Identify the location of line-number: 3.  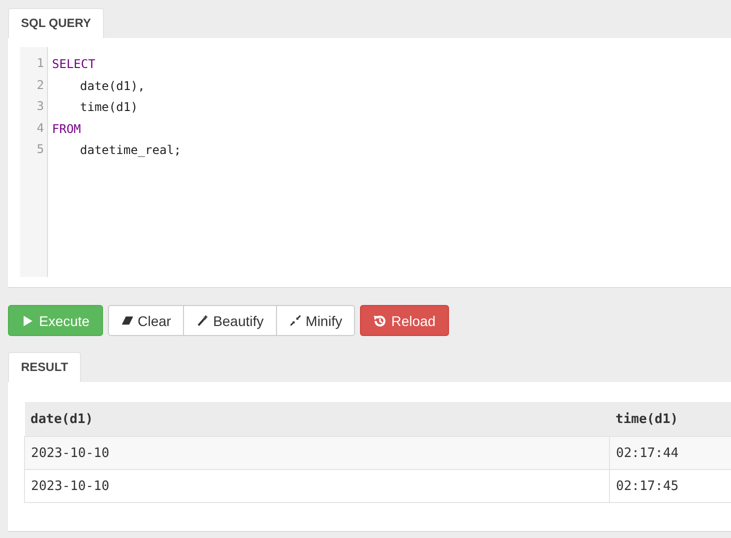
(40, 106).